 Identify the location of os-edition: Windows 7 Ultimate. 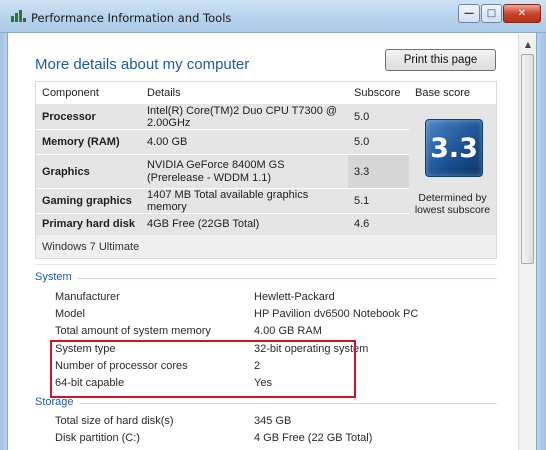
(266, 246).